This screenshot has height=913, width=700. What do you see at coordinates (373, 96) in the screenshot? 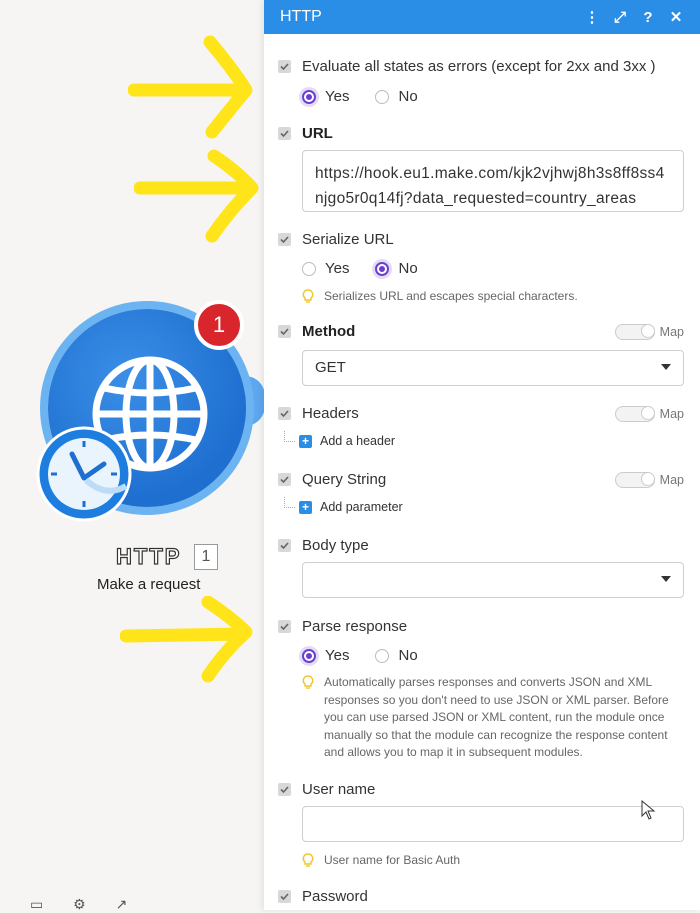
I see `evaluate-radio-group: Yes No` at bounding box center [373, 96].